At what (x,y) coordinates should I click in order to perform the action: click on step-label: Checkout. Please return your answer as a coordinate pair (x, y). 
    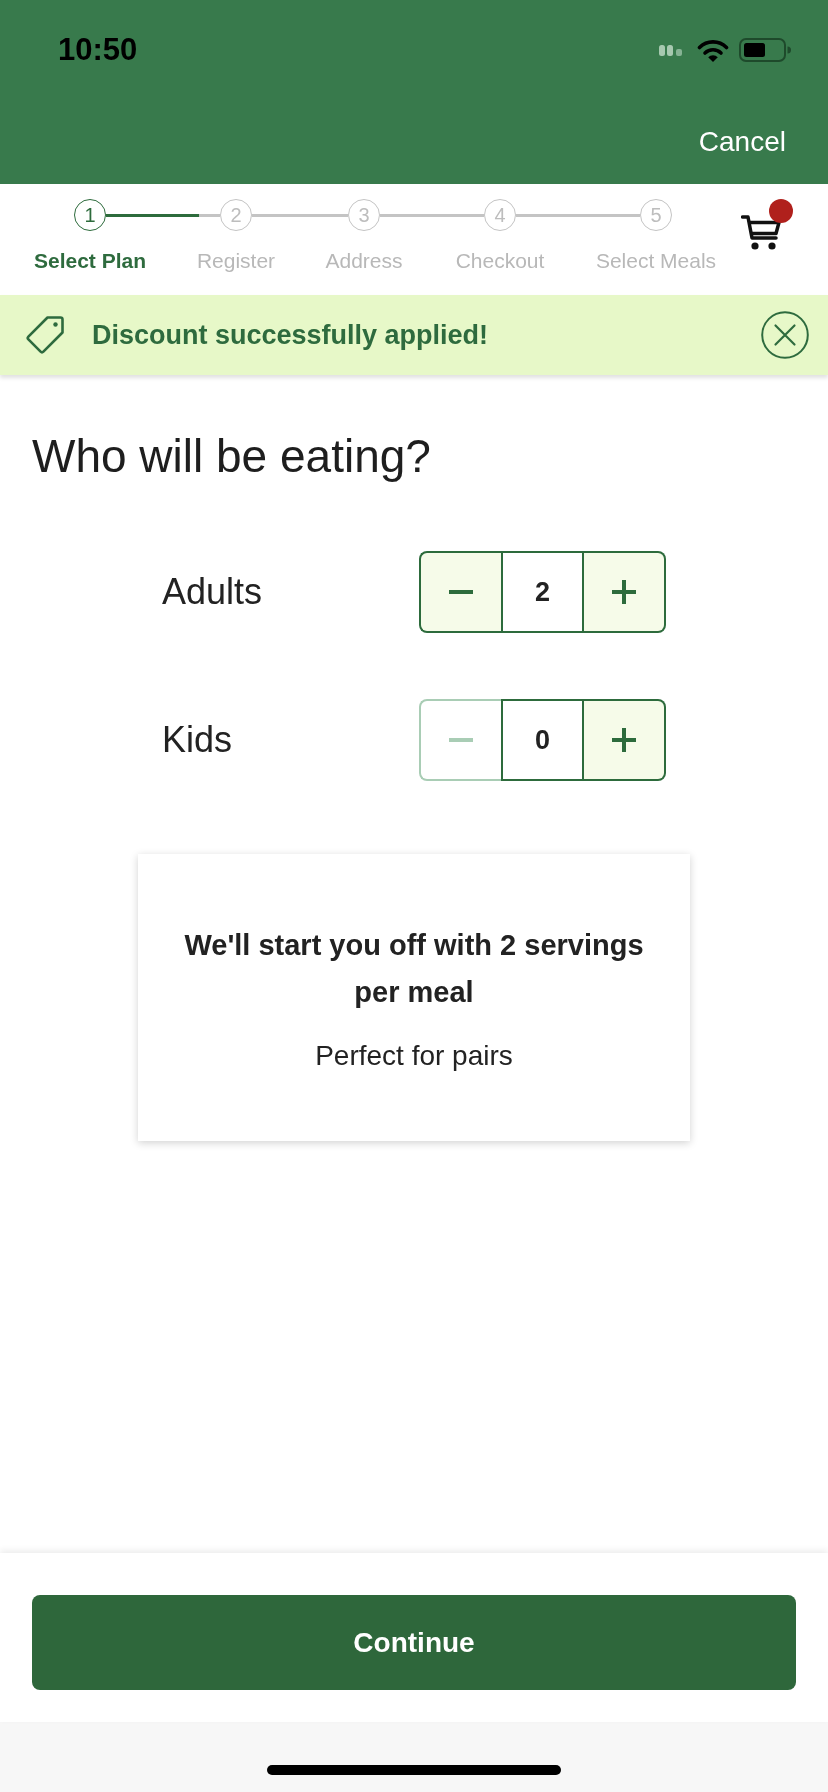
    Looking at the image, I should click on (500, 261).